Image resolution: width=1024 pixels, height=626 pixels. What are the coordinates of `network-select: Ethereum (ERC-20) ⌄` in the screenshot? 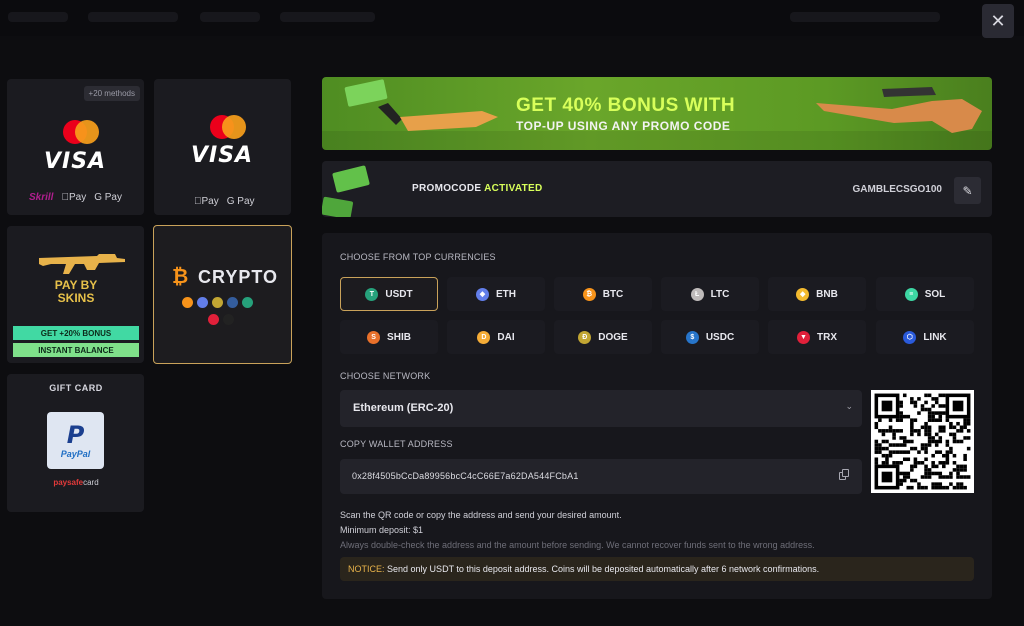 It's located at (601, 408).